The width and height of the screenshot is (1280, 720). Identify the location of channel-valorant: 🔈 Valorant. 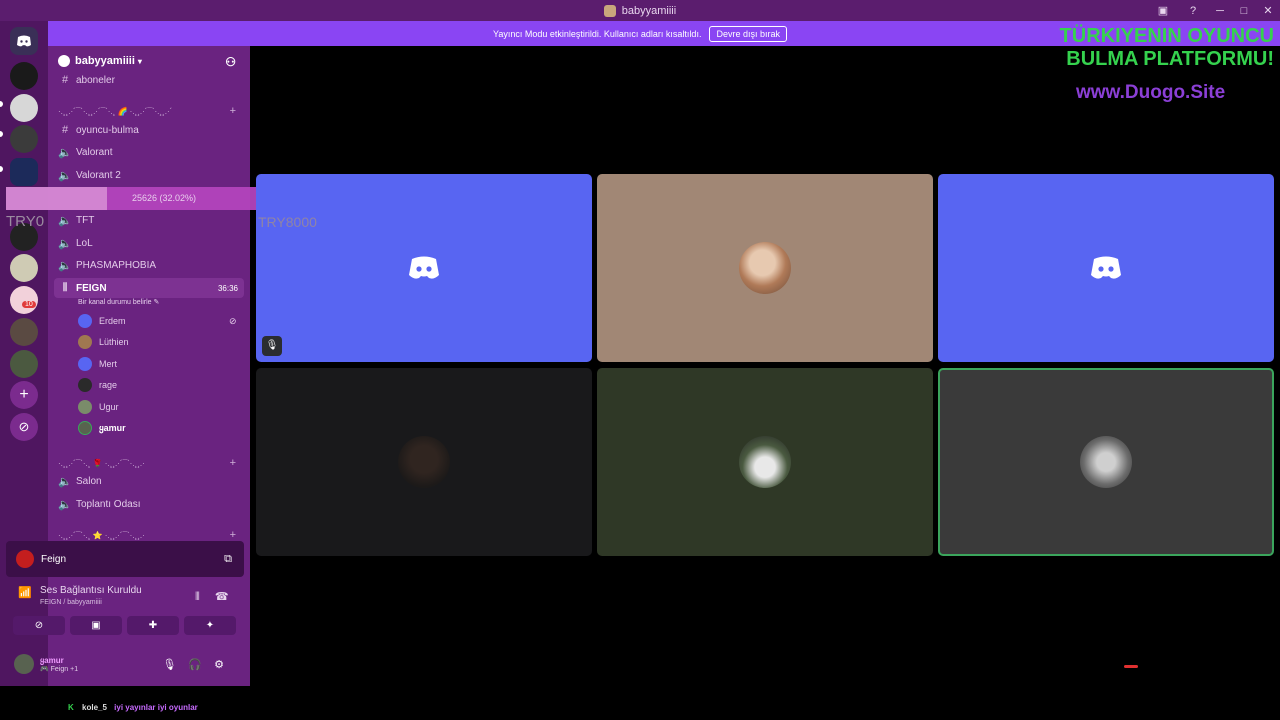
(150, 152).